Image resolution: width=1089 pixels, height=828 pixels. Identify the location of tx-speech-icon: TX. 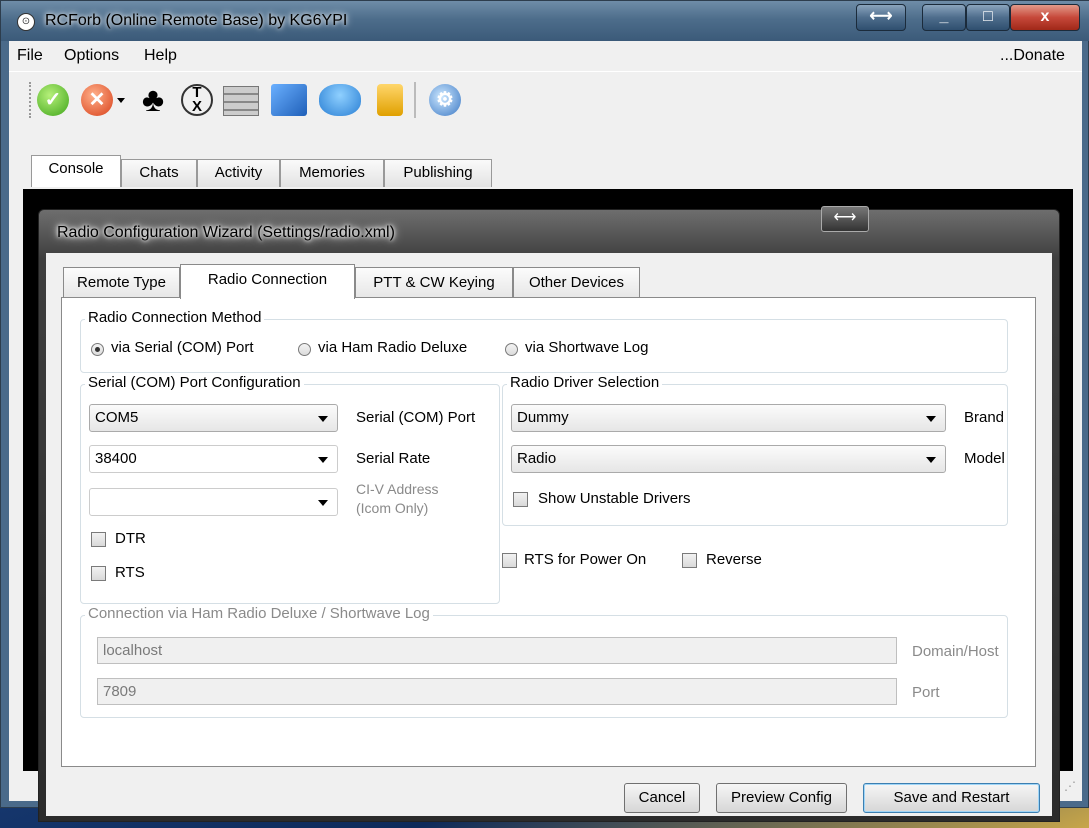
(197, 100).